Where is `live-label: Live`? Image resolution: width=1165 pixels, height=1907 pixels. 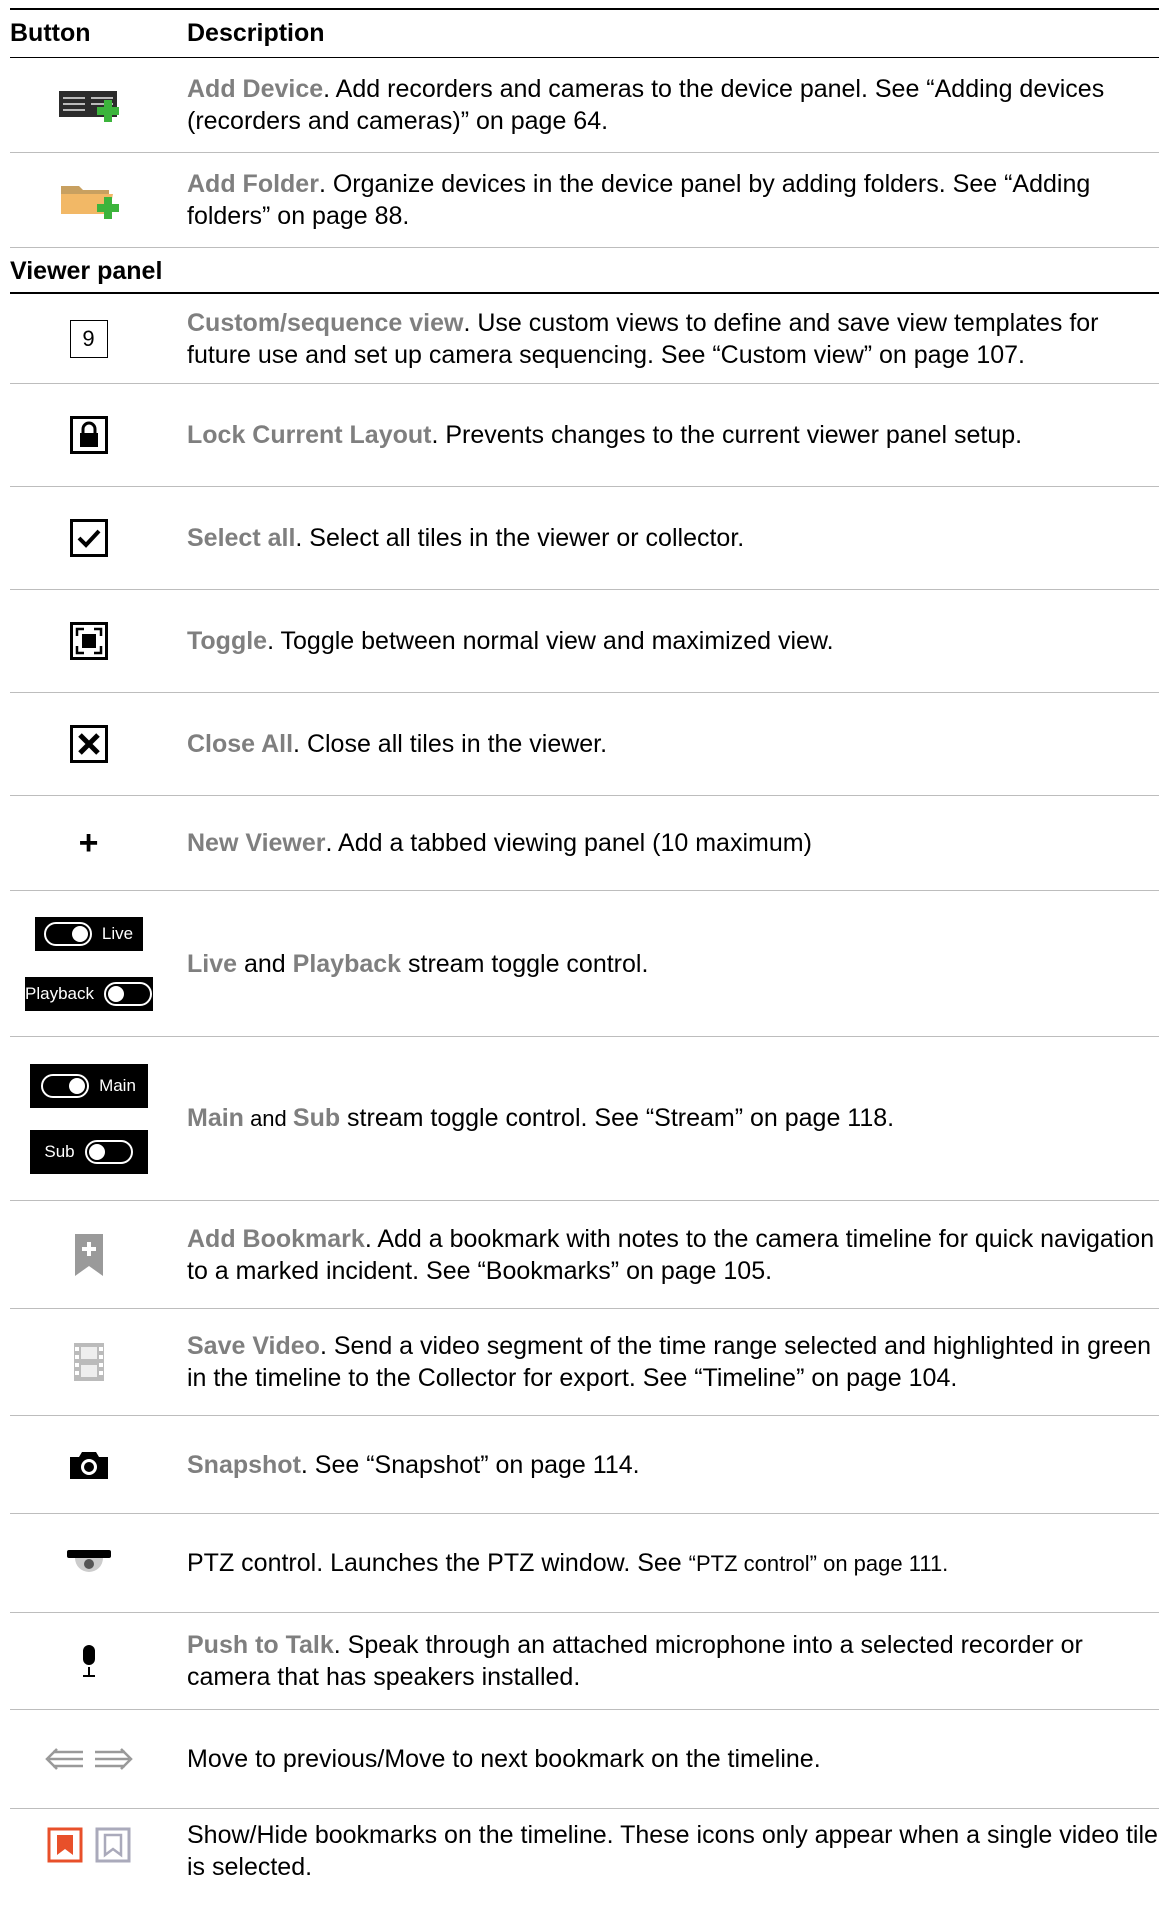
live-label: Live is located at coordinates (117, 933).